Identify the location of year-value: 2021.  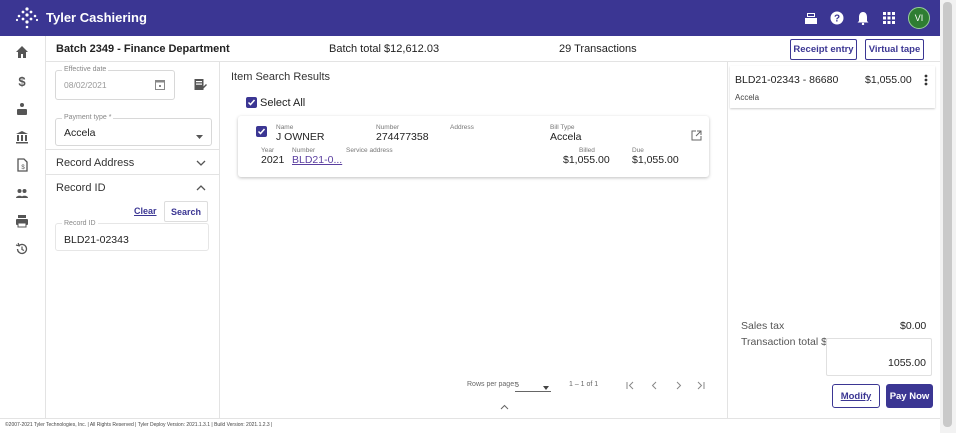
(273, 160).